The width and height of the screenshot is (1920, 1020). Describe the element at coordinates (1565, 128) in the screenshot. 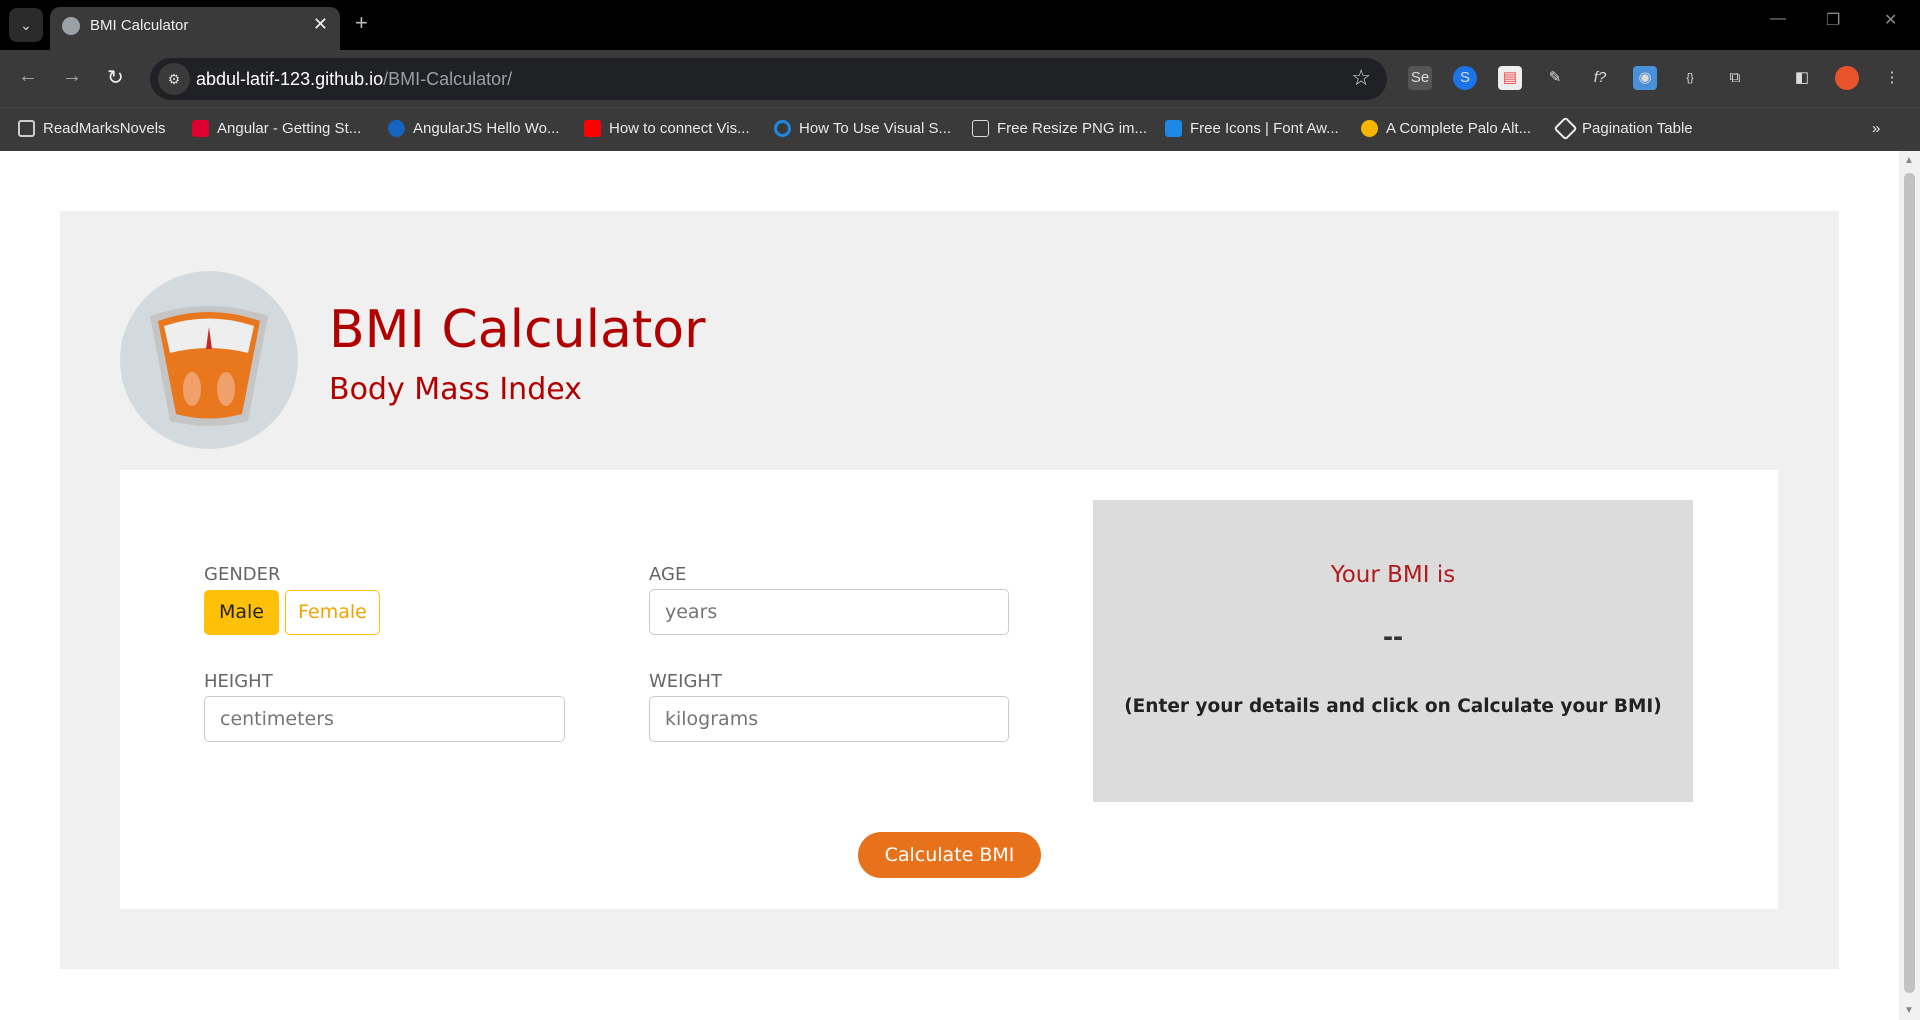

I see `codepen-icon` at that location.